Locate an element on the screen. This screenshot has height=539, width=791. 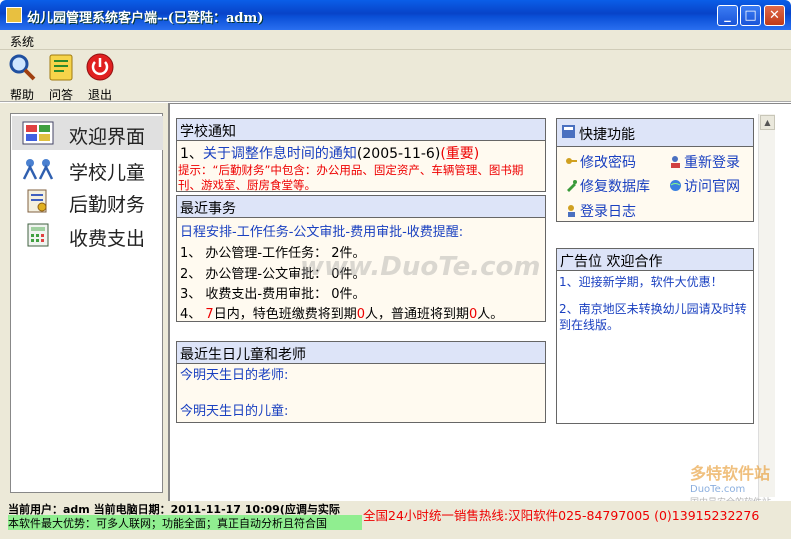
calculator-icon is located at coordinates (38, 235).